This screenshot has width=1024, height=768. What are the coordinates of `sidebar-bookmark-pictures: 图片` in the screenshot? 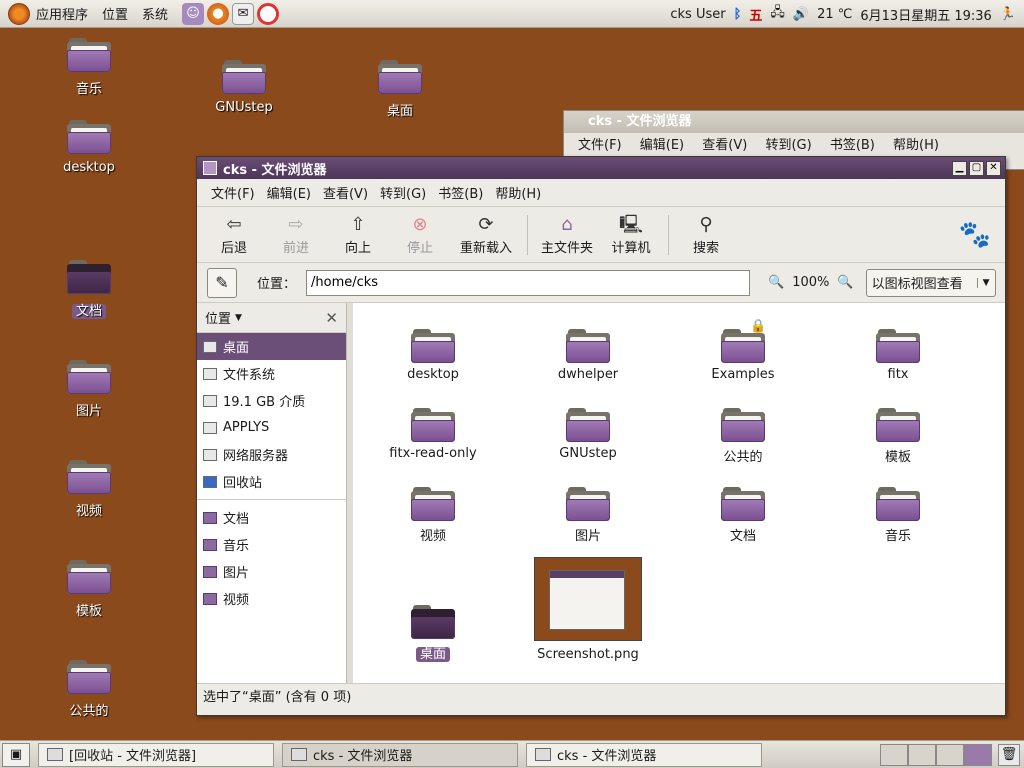 It's located at (271, 571).